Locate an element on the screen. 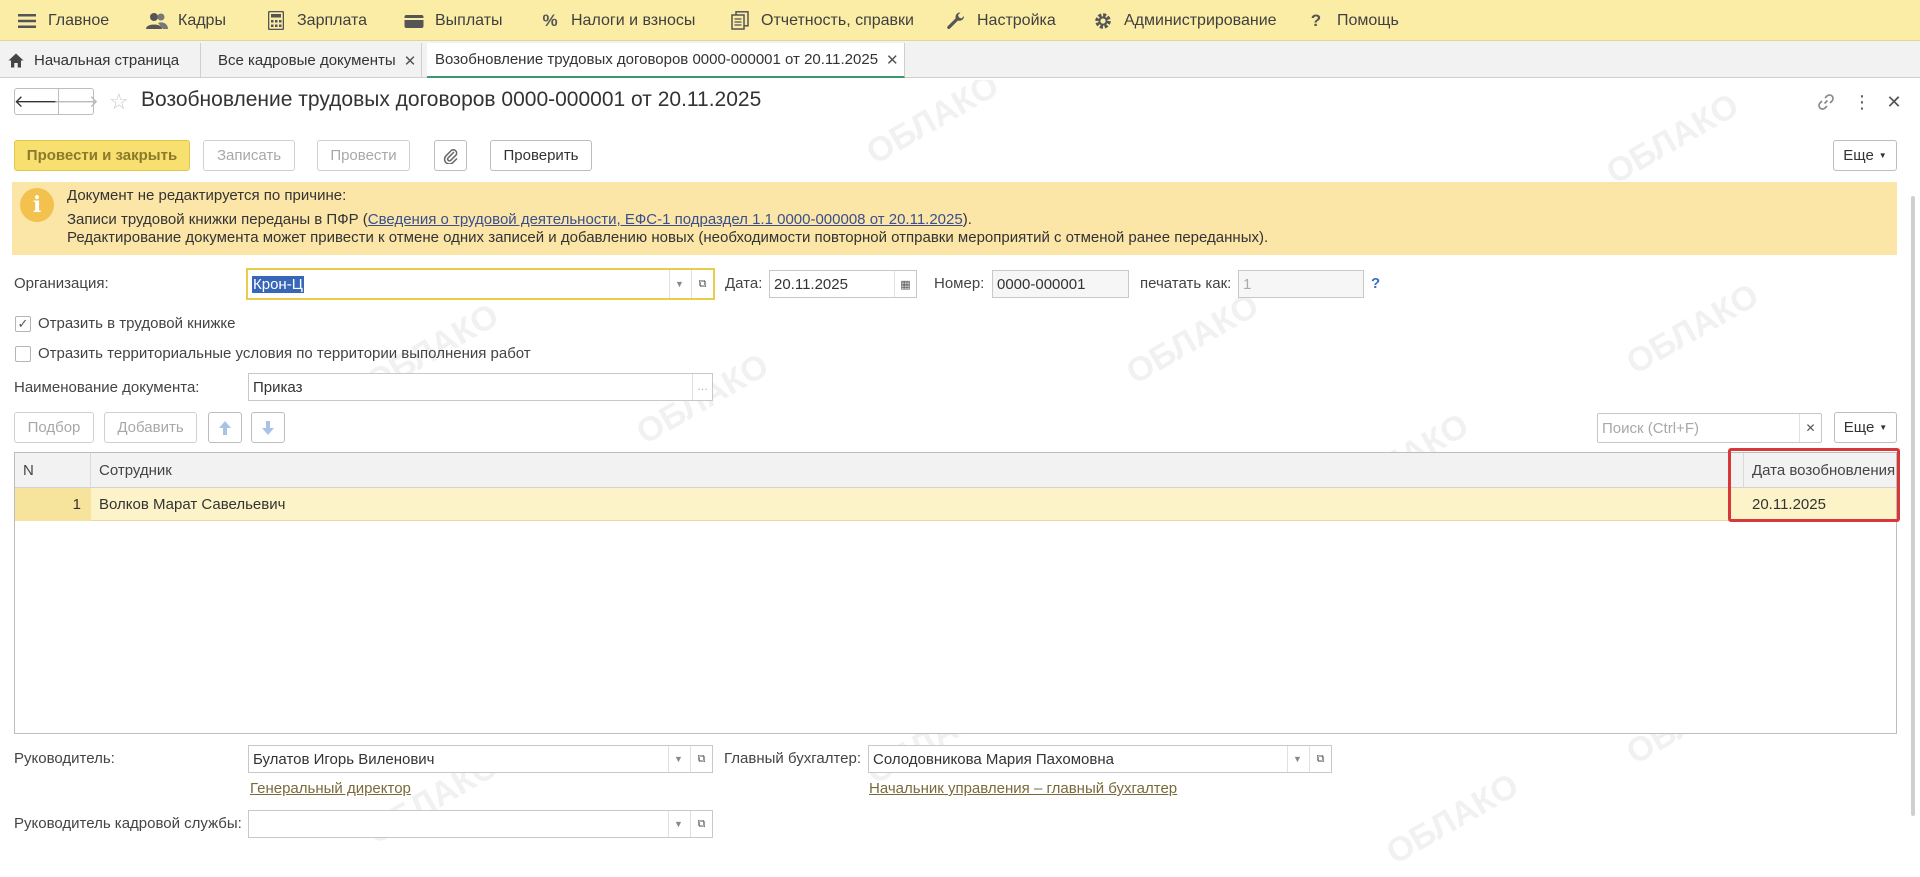  post-and-close-button: Провести и закрыть is located at coordinates (102, 155).